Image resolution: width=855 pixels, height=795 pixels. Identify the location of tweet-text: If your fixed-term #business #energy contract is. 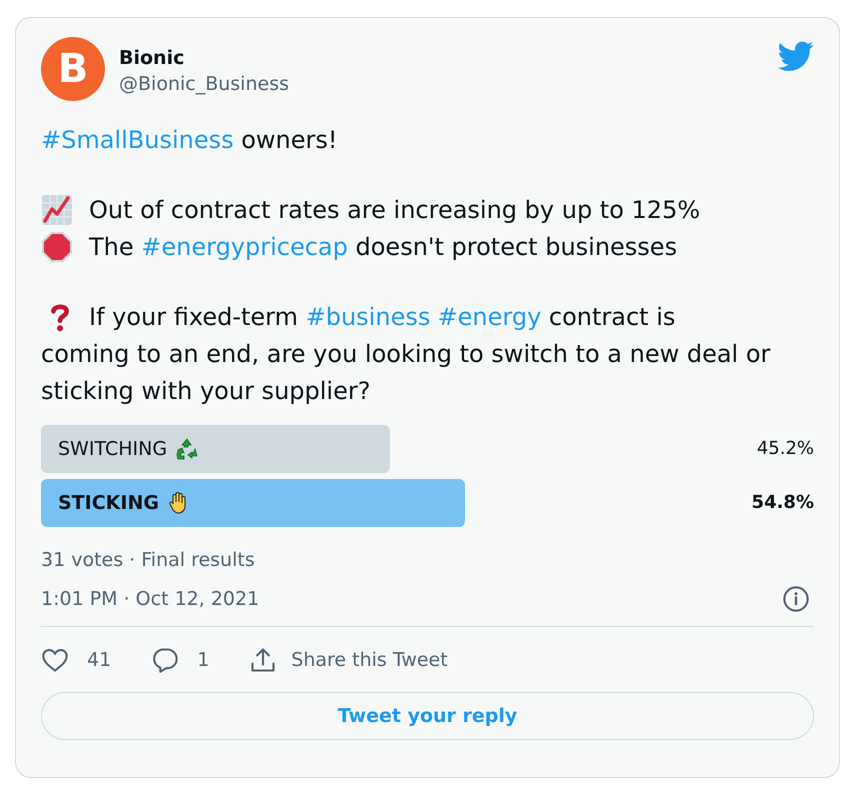
(382, 317).